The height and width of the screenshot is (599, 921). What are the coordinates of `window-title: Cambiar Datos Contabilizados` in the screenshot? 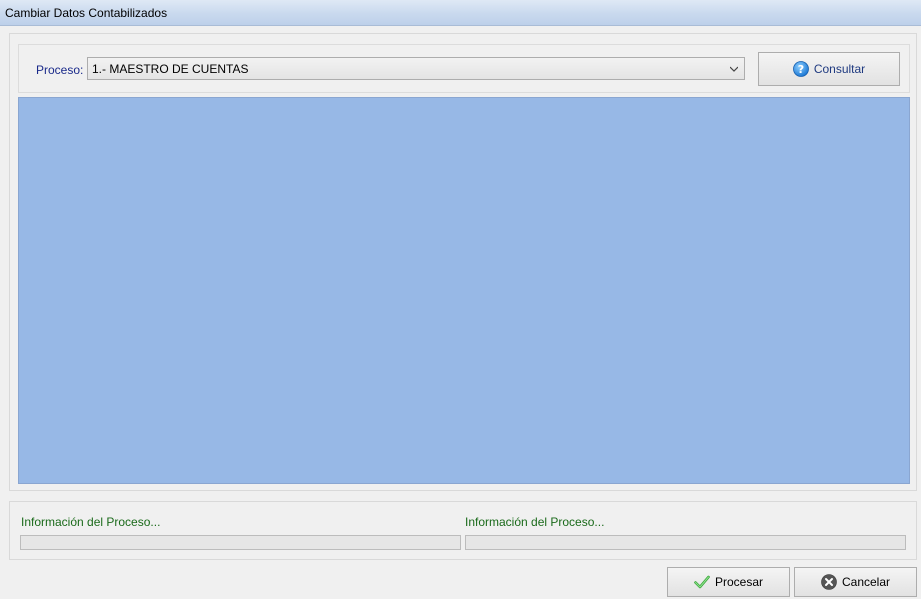 It's located at (86, 13).